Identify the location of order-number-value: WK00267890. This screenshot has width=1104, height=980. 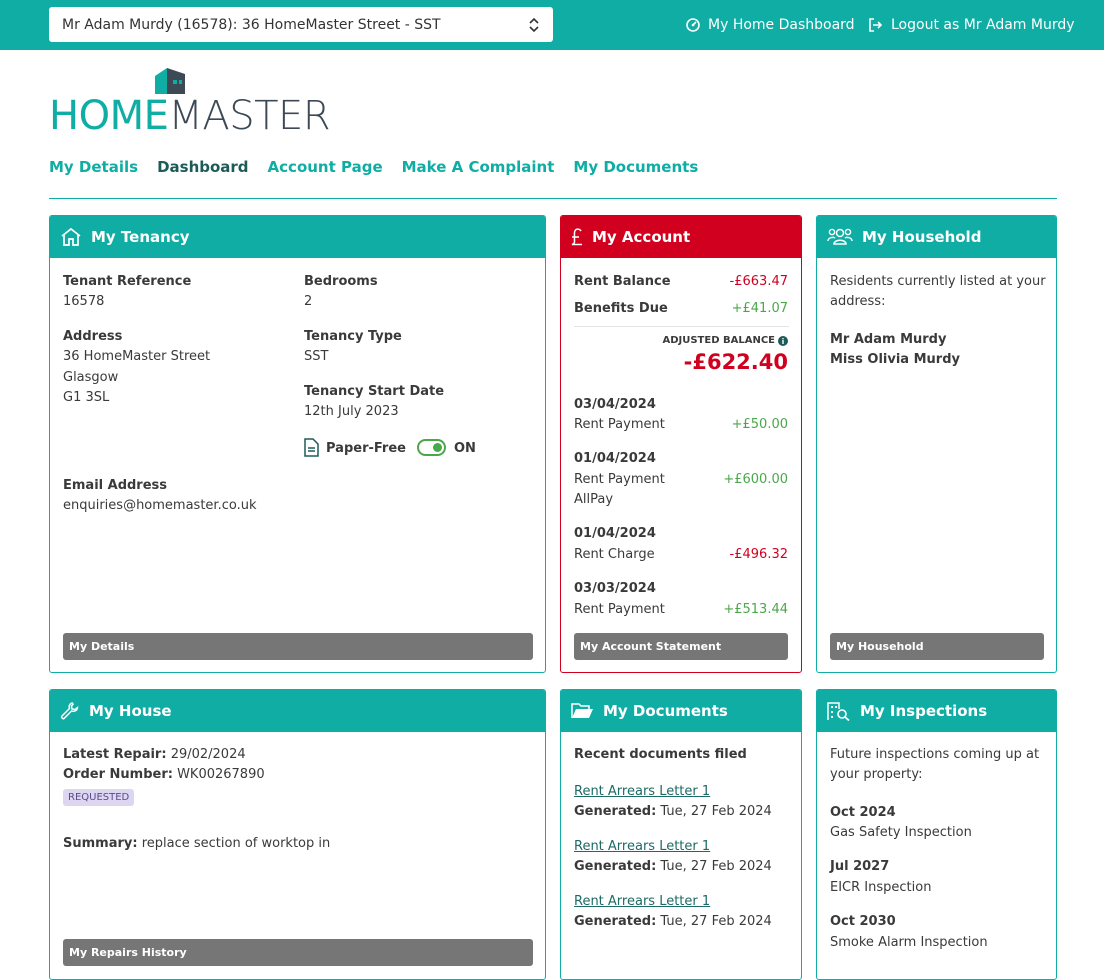
(221, 774).